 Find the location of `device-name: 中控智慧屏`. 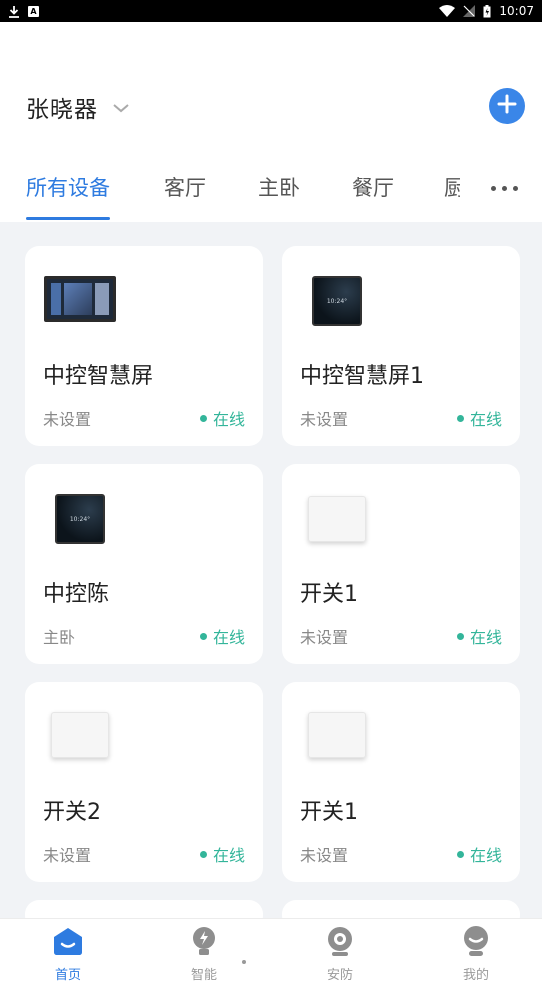

device-name: 中控智慧屏 is located at coordinates (98, 376).